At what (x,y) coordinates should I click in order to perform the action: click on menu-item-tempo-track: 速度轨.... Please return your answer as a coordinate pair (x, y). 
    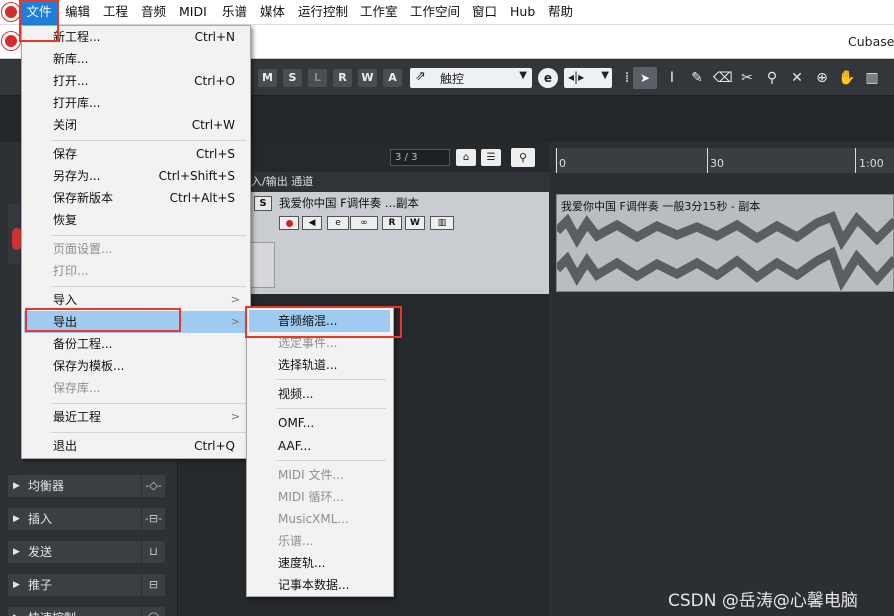
    Looking at the image, I should click on (319, 563).